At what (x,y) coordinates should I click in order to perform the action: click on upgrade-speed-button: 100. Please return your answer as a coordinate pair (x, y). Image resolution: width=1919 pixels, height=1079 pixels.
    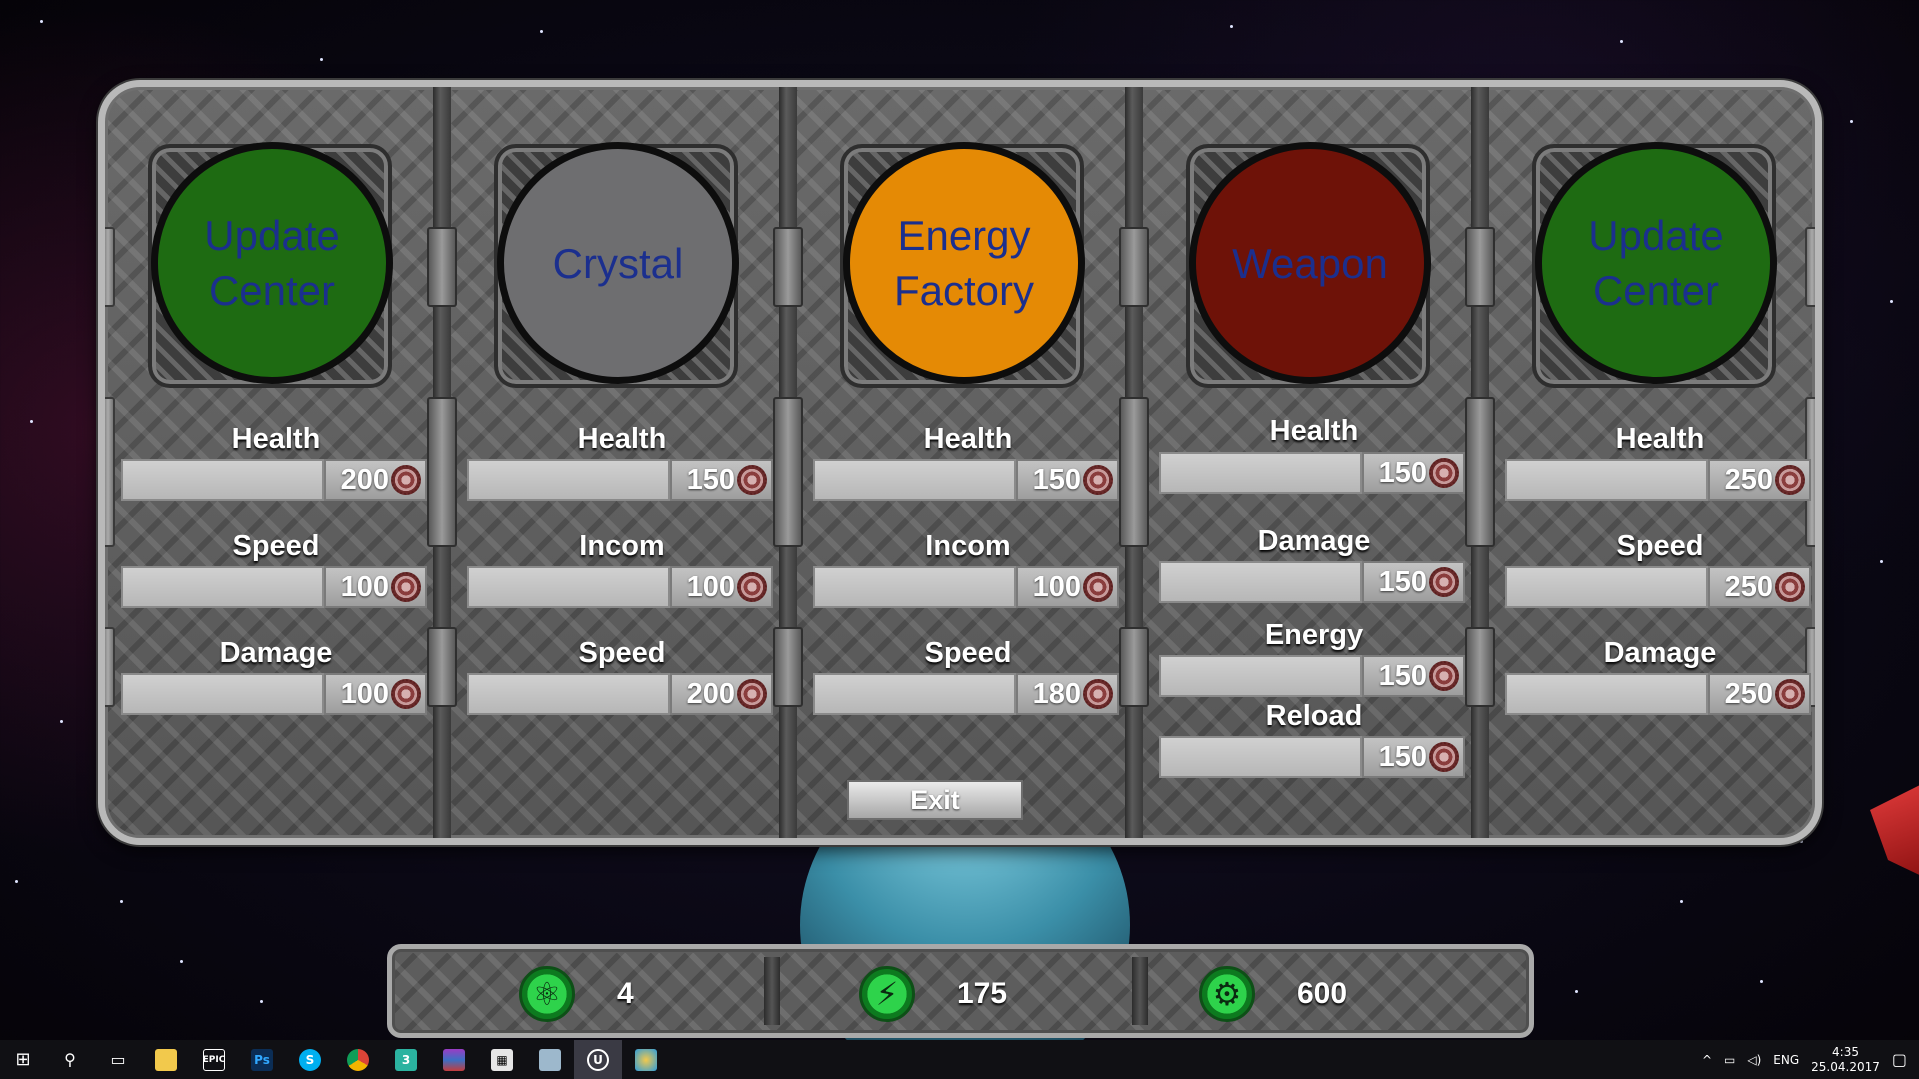
    Looking at the image, I should click on (375, 587).